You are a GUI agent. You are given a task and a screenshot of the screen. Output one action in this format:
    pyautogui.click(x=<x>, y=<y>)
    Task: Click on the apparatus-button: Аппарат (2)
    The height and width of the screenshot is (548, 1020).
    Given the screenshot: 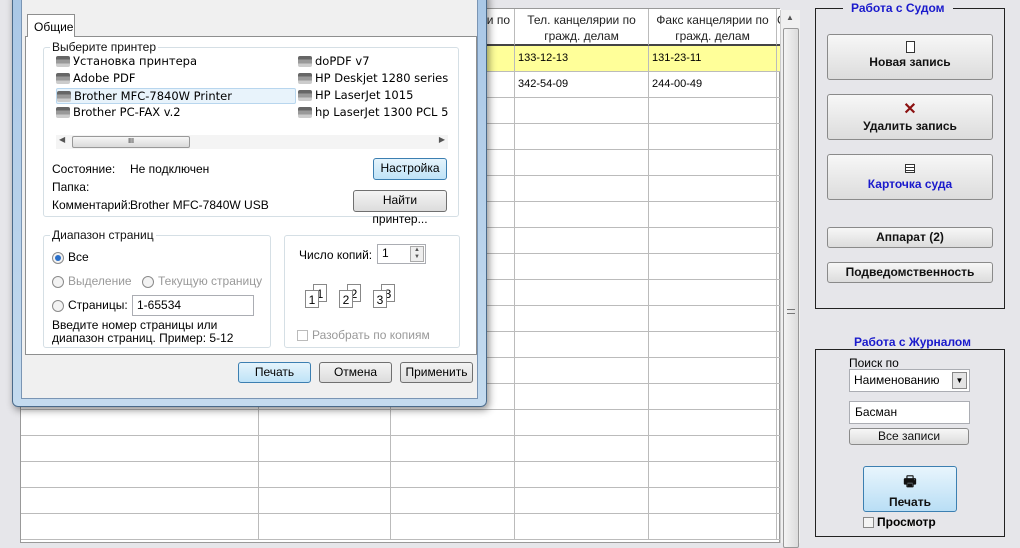 What is the action you would take?
    pyautogui.click(x=910, y=237)
    